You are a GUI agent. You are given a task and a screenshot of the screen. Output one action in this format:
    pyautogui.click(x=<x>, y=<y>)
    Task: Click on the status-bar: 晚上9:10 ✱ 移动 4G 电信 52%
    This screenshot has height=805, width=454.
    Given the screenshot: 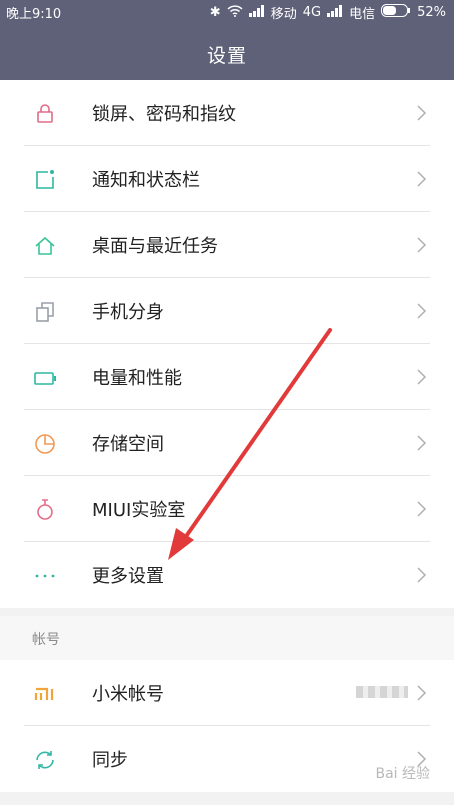 What is the action you would take?
    pyautogui.click(x=227, y=12)
    